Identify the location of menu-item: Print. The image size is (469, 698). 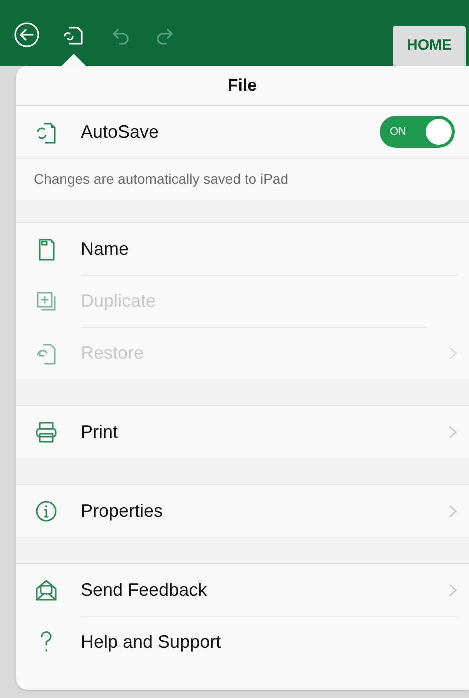
(242, 432).